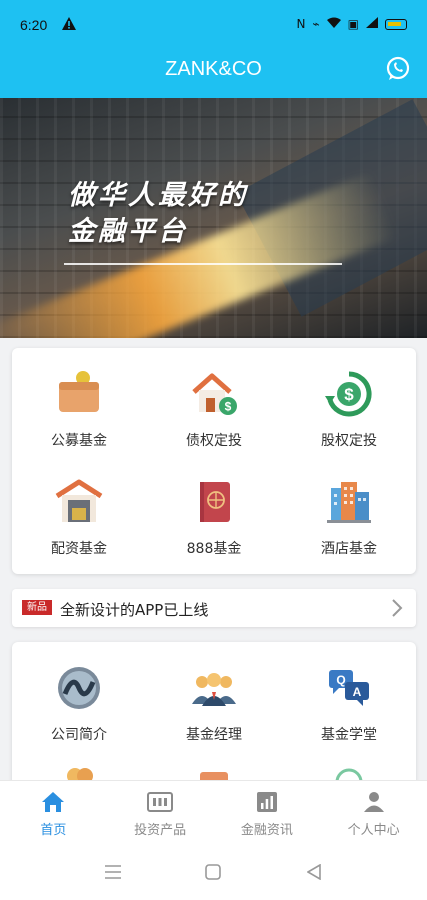 Image resolution: width=427 pixels, height=900 pixels. I want to click on tab-label: 个人中心, so click(373, 830).